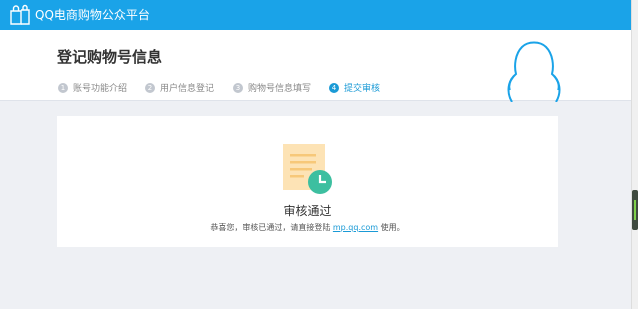  What do you see at coordinates (334, 87) in the screenshot?
I see `step-number: 4` at bounding box center [334, 87].